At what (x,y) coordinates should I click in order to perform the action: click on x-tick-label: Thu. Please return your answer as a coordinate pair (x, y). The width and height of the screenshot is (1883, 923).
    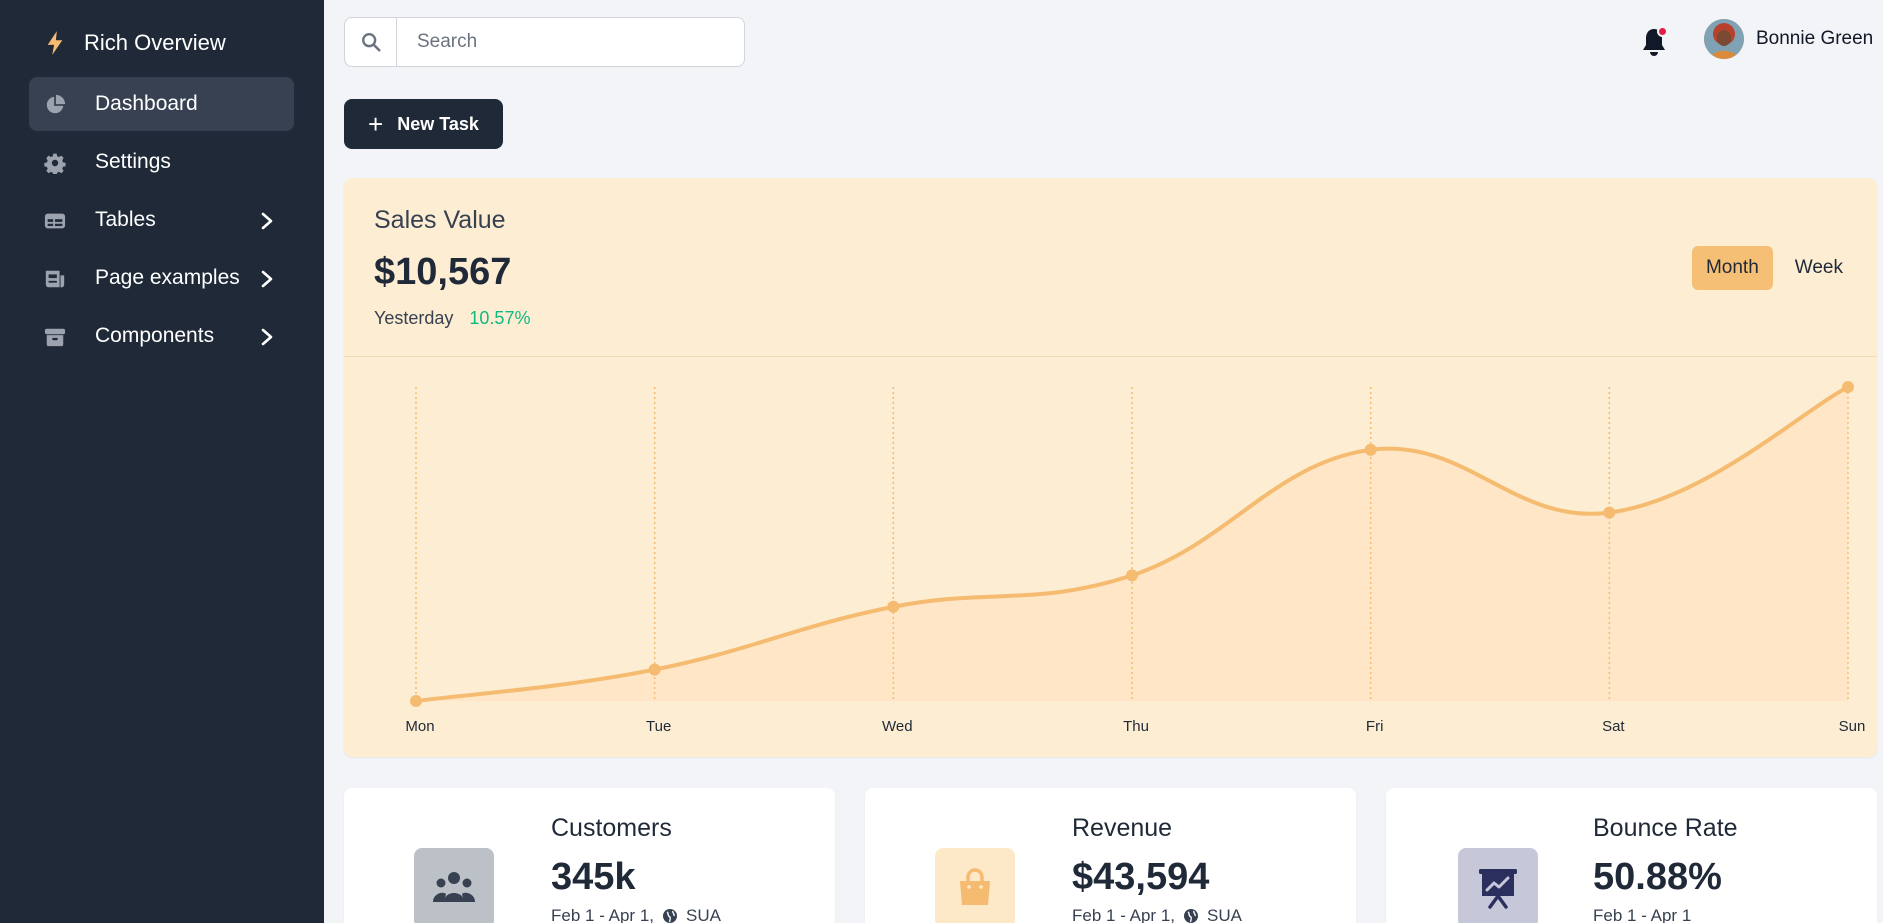
    Looking at the image, I should click on (1136, 726).